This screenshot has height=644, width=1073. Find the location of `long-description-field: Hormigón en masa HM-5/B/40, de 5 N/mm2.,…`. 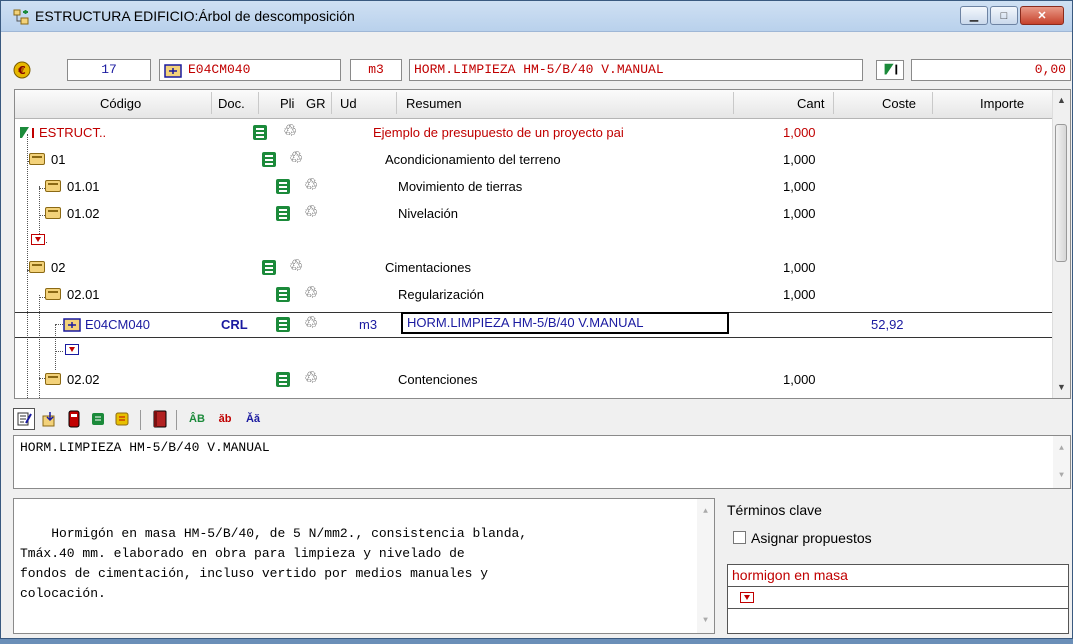

long-description-field: Hormigón en masa HM-5/B/40, de 5 N/mm2.,… is located at coordinates (364, 566).